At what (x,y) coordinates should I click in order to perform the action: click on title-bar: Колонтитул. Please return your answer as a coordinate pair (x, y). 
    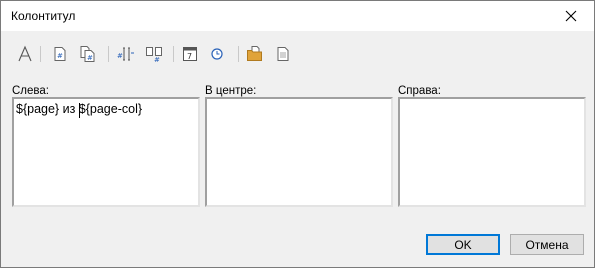
    Looking at the image, I should click on (297, 16).